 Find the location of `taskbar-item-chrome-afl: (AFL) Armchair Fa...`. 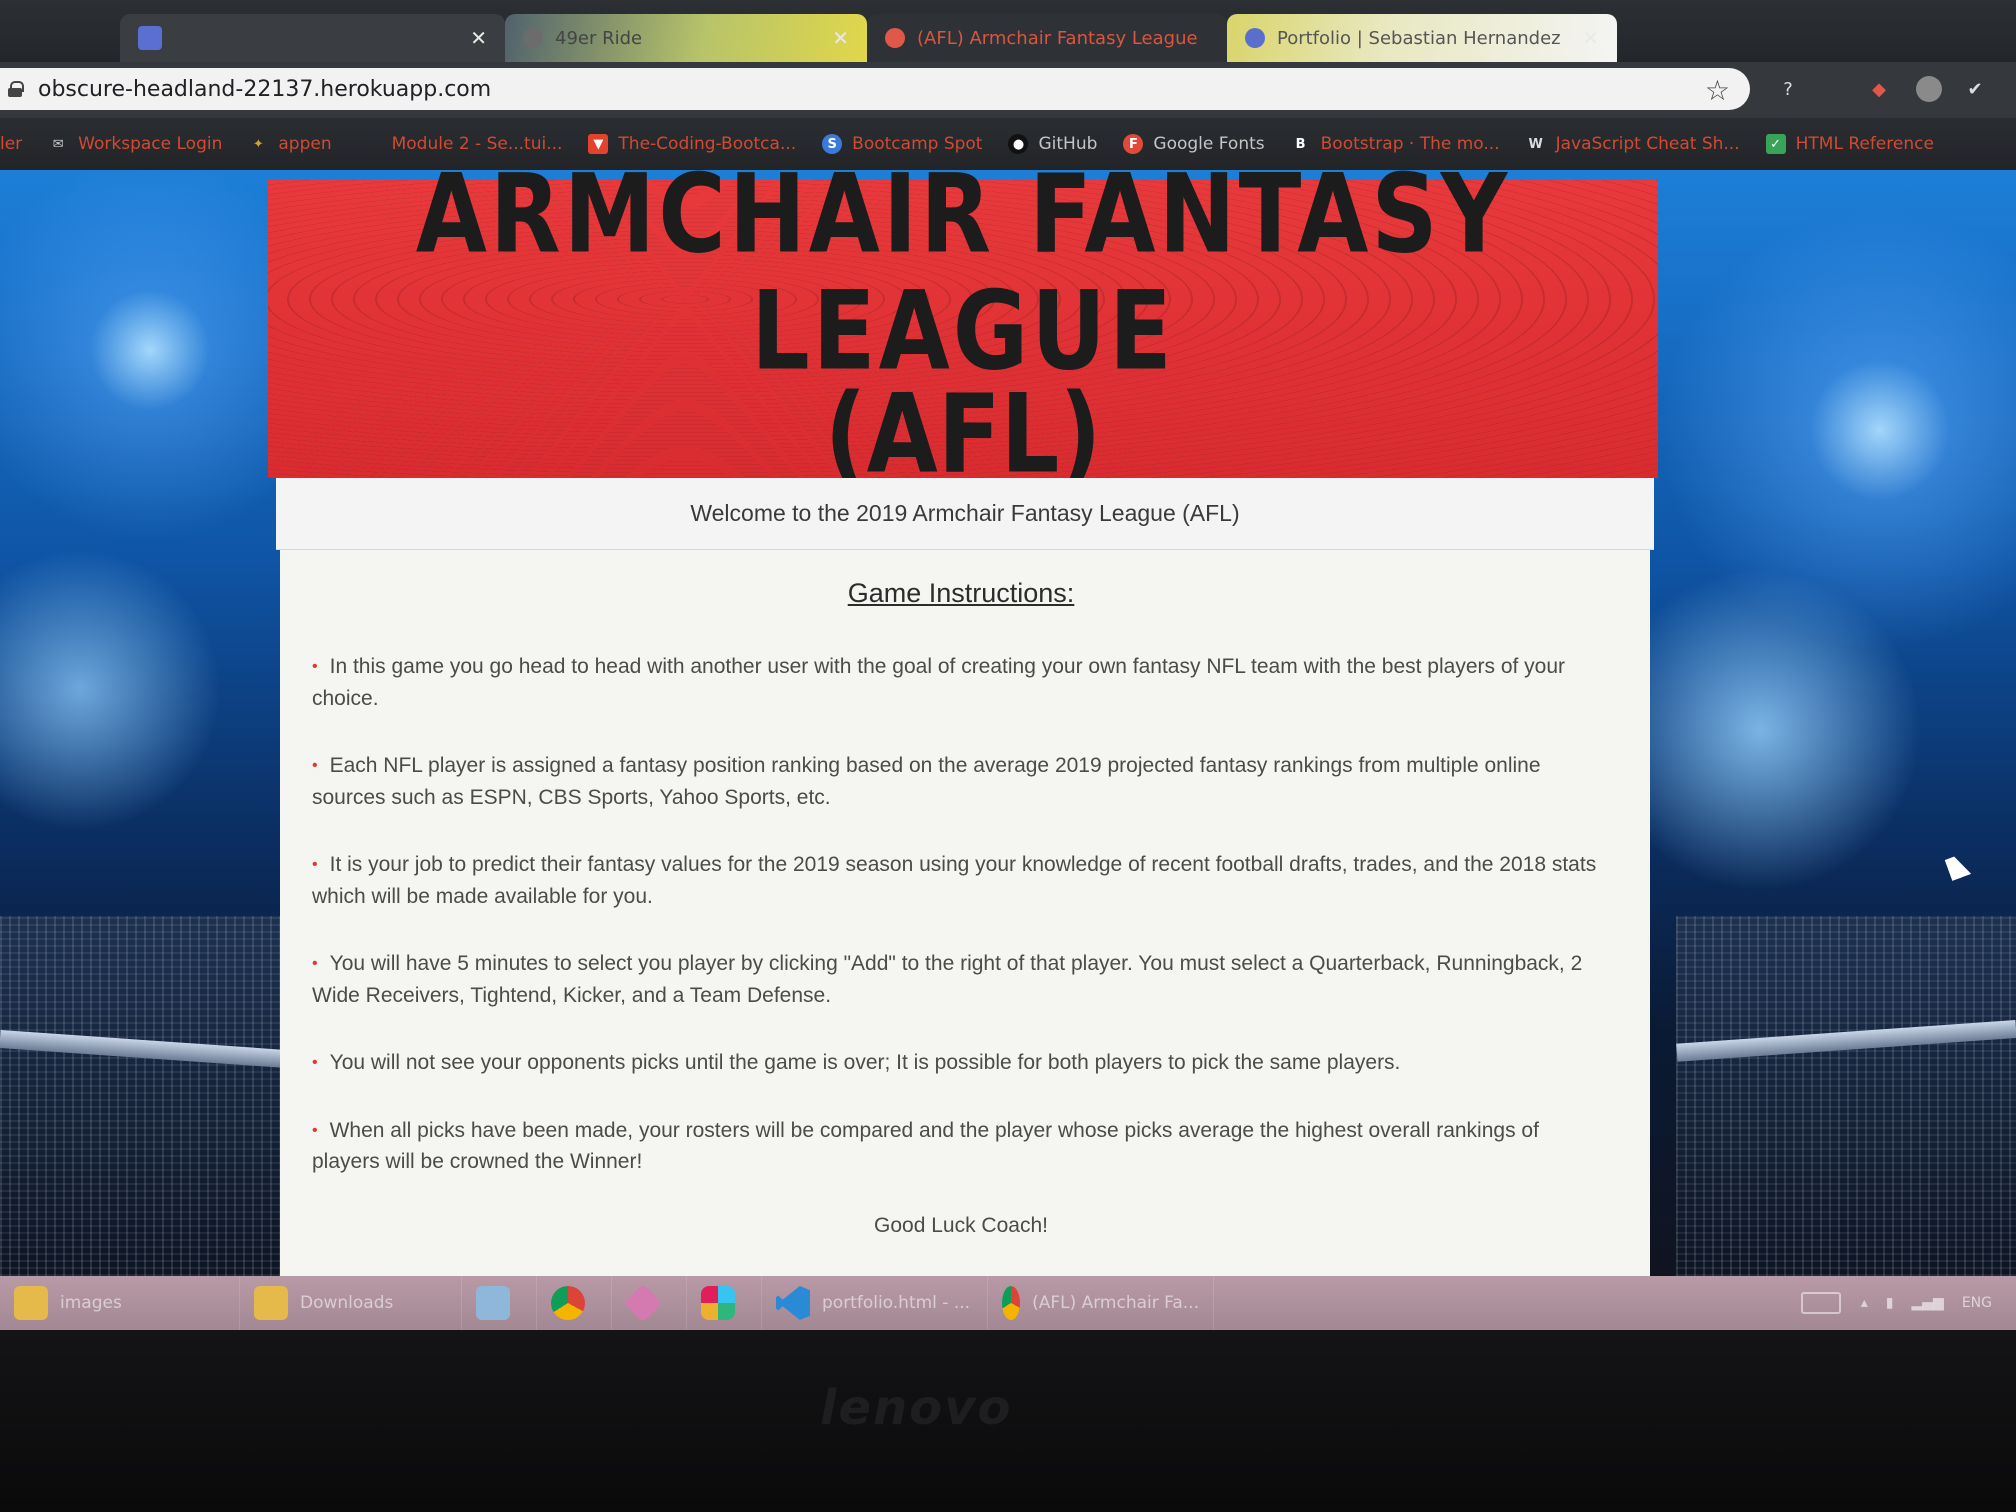

taskbar-item-chrome-afl: (AFL) Armchair Fa... is located at coordinates (1101, 1303).